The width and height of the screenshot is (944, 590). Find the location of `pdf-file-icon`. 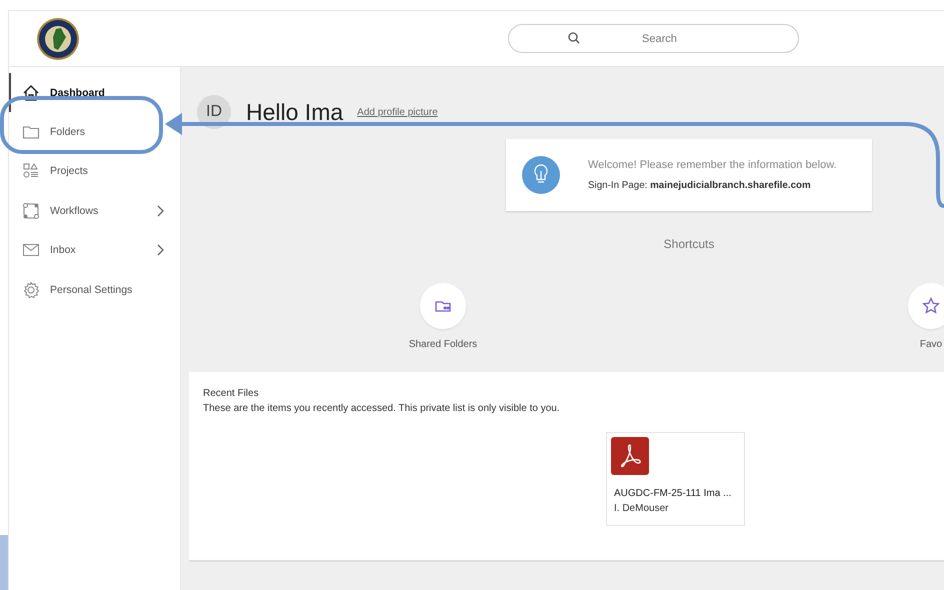

pdf-file-icon is located at coordinates (630, 456).